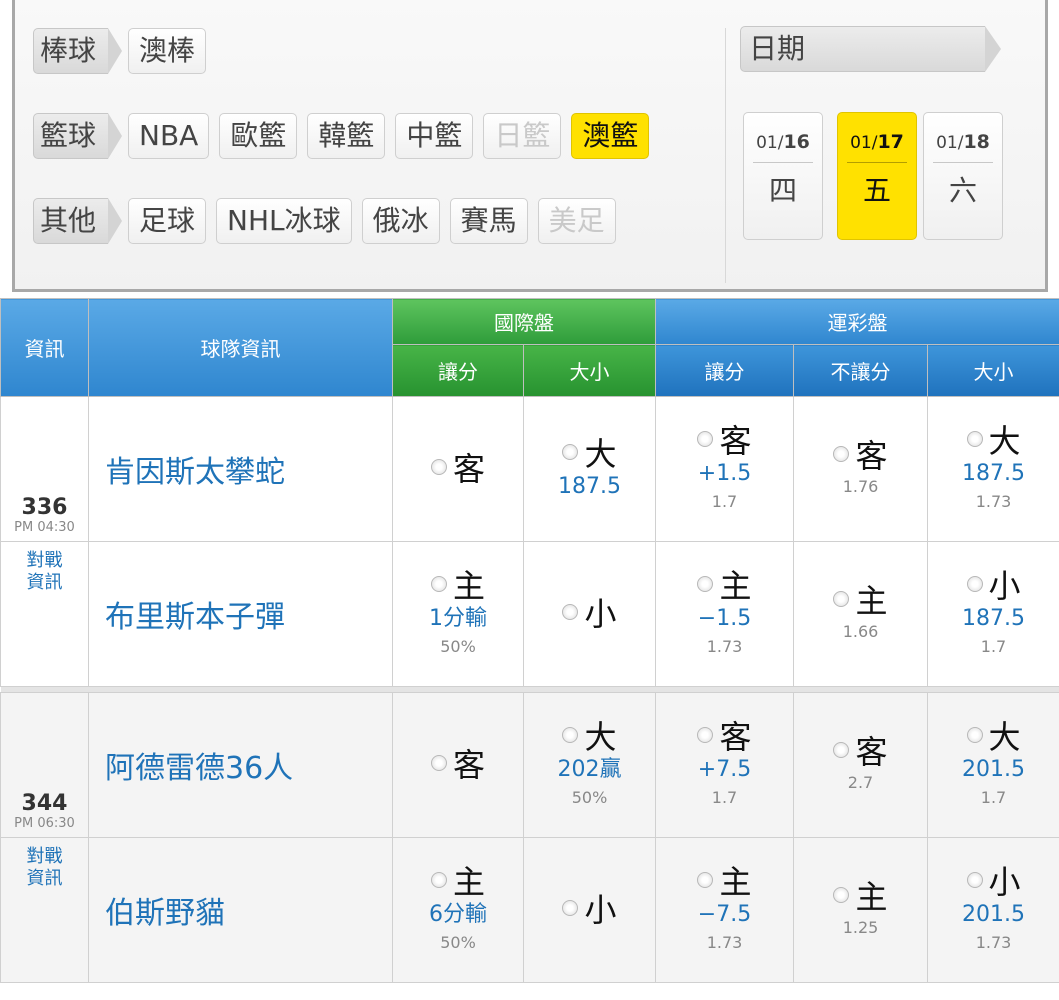 The image size is (1059, 1000). I want to click on sport-row-basketball: 籃球 NBA 歐籃 韓籃 中籃 日籃 澳籃, so click(346, 136).